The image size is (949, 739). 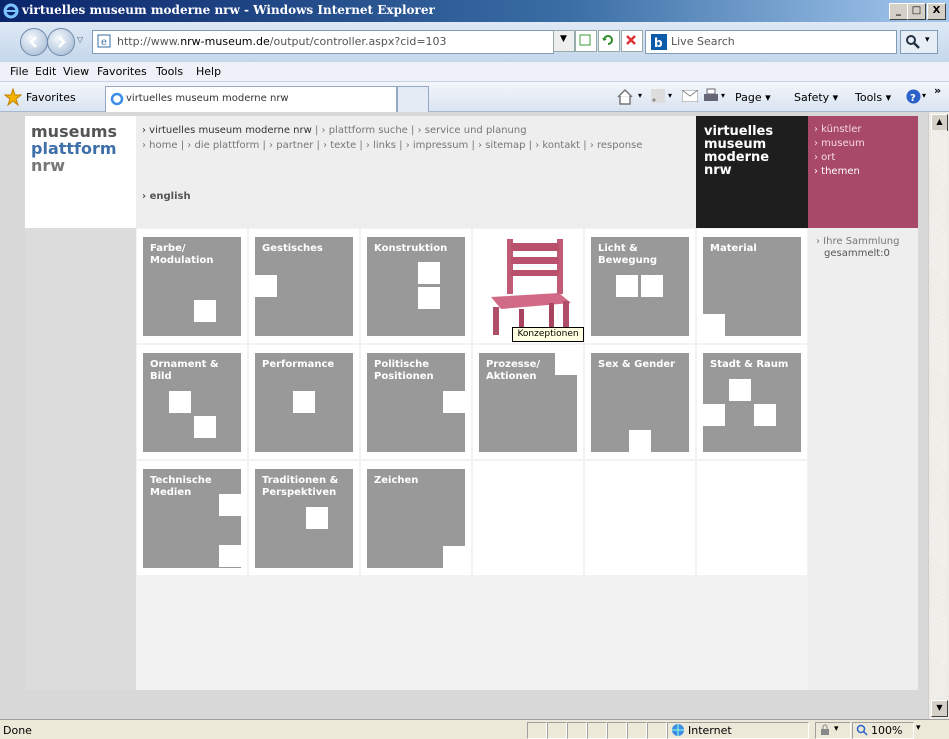 I want to click on tile-technische-medien: Technische Medien, so click(x=192, y=518).